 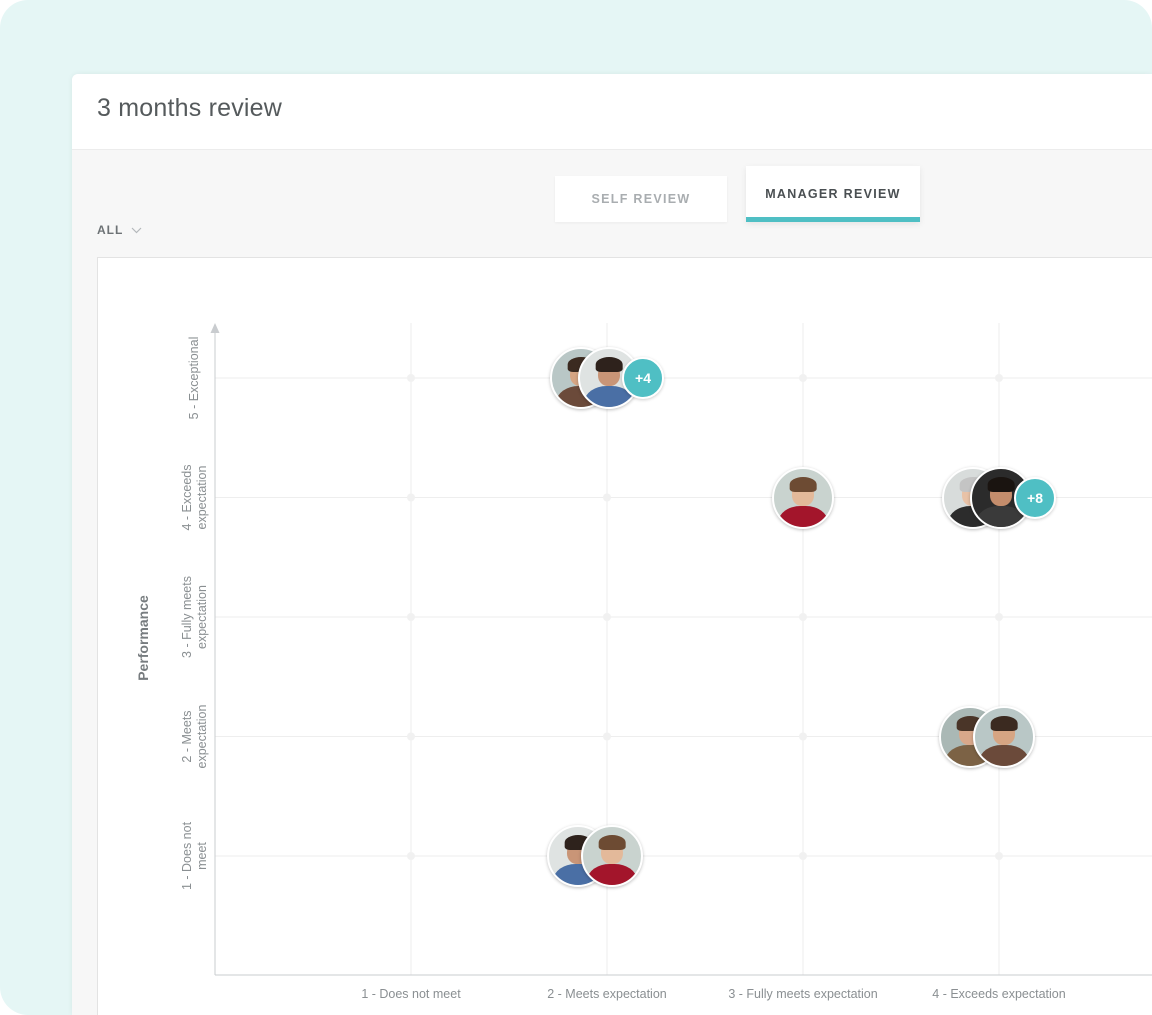 What do you see at coordinates (194, 617) in the screenshot?
I see `y-tick-label: 3 - Fully meetsexpectation` at bounding box center [194, 617].